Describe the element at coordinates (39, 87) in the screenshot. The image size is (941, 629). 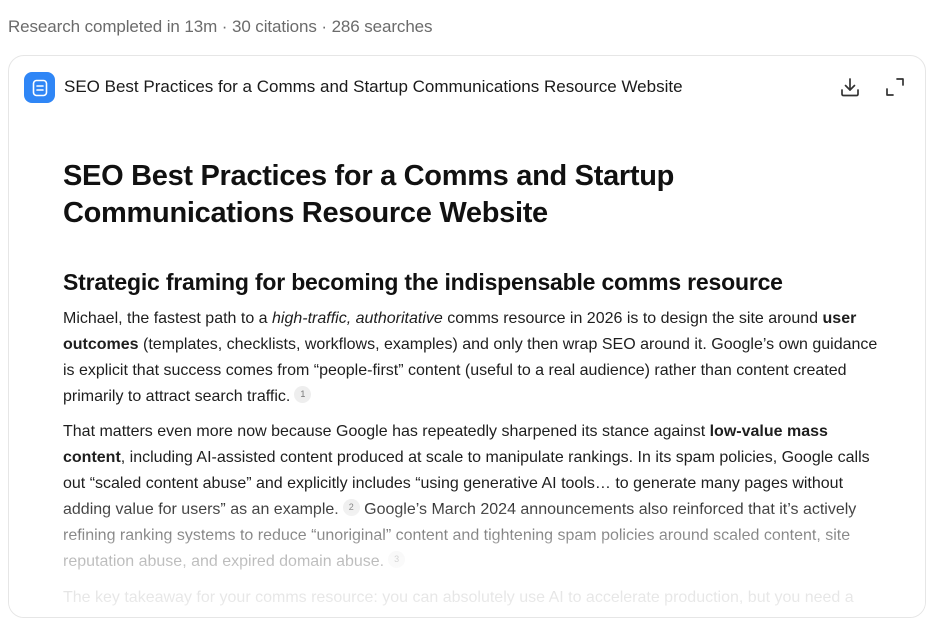
I see `document-icon` at that location.